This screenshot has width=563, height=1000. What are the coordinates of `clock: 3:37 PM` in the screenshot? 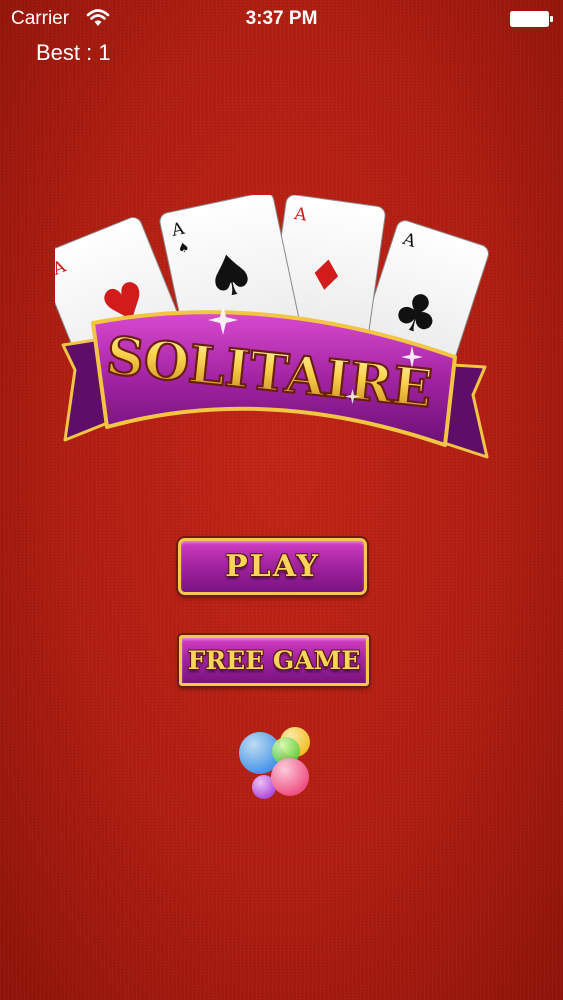 It's located at (281, 18).